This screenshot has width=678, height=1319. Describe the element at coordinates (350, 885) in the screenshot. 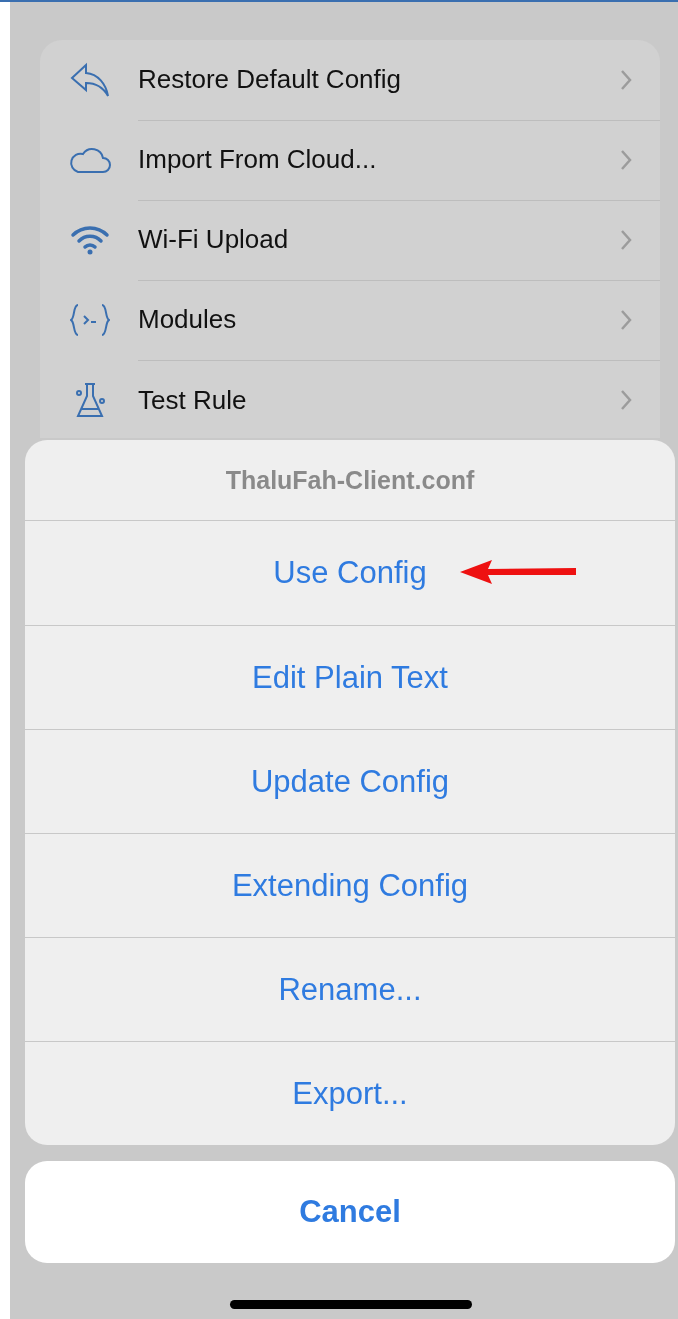

I see `action-button: Extending Config` at that location.